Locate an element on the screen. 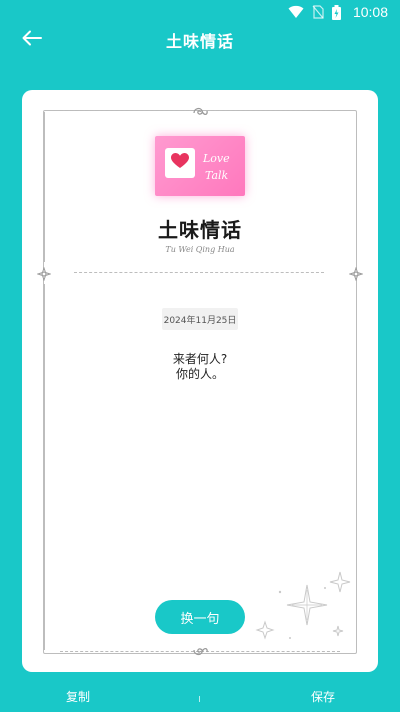 The height and width of the screenshot is (712, 400). shuffle-quote-button: 换一句 is located at coordinates (200, 617).